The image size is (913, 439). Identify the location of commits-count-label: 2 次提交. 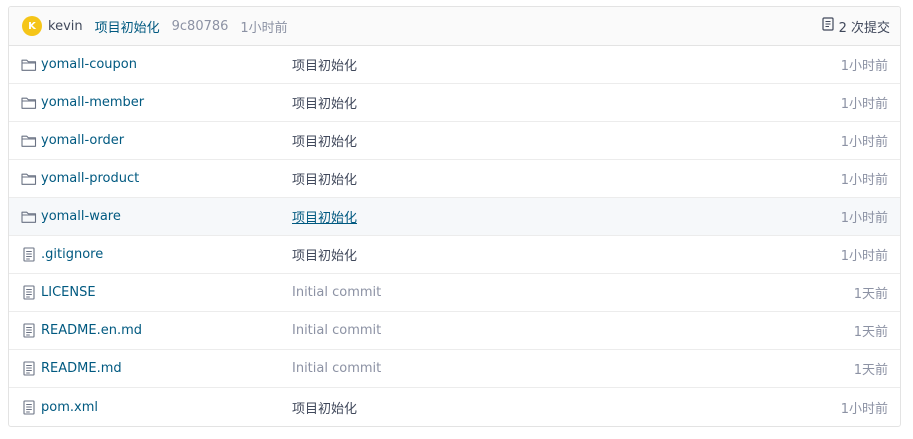
(864, 28).